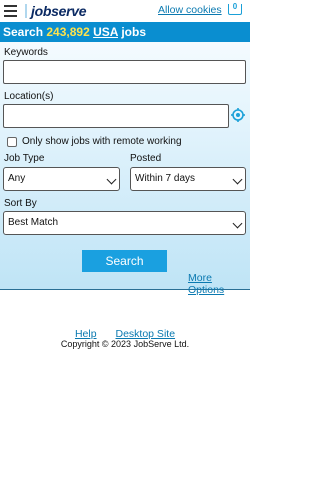 This screenshot has height=498, width=320. Describe the element at coordinates (116, 116) in the screenshot. I see `location-input` at that location.